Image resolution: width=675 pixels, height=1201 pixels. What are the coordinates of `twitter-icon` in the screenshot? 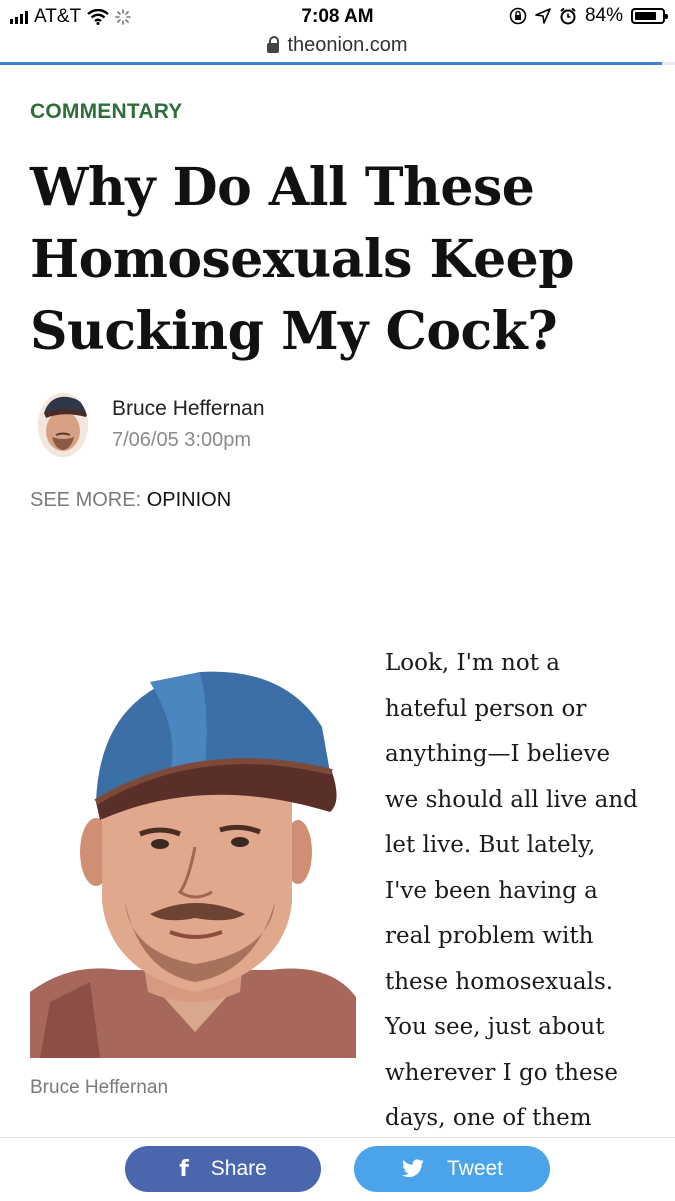 It's located at (412, 1168).